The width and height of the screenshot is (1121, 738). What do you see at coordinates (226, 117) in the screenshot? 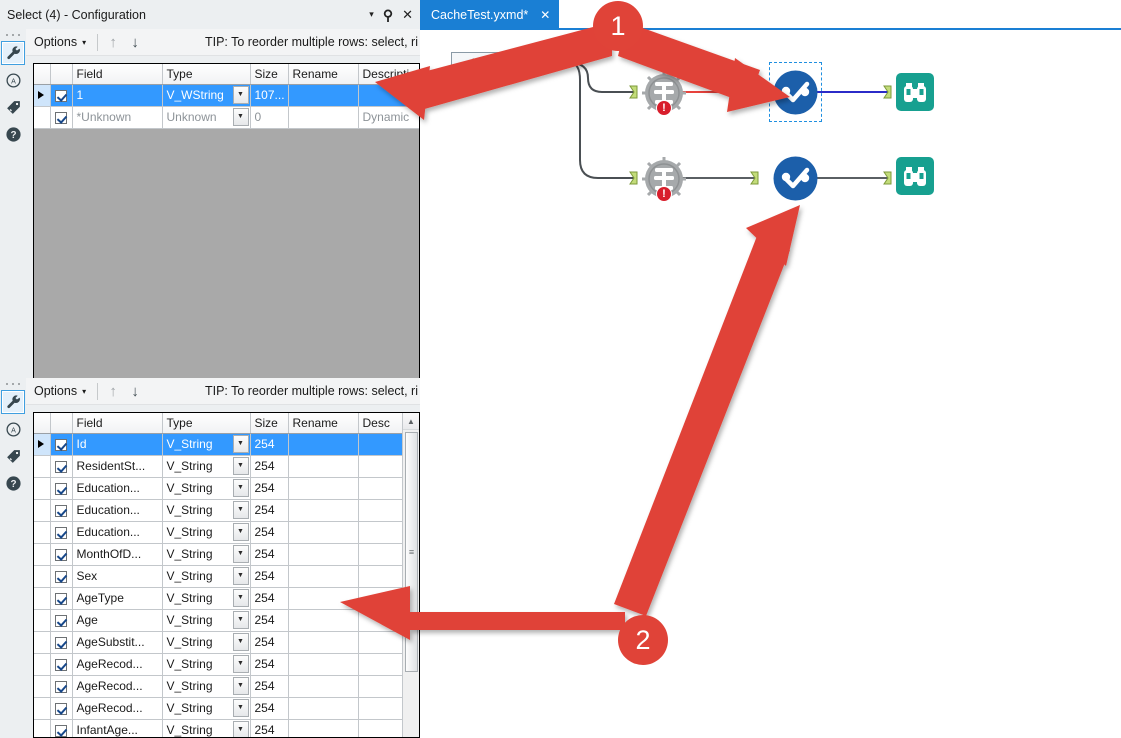
I see `table-row: *Unknown Unknown ▼ 0 Dynamic` at bounding box center [226, 117].